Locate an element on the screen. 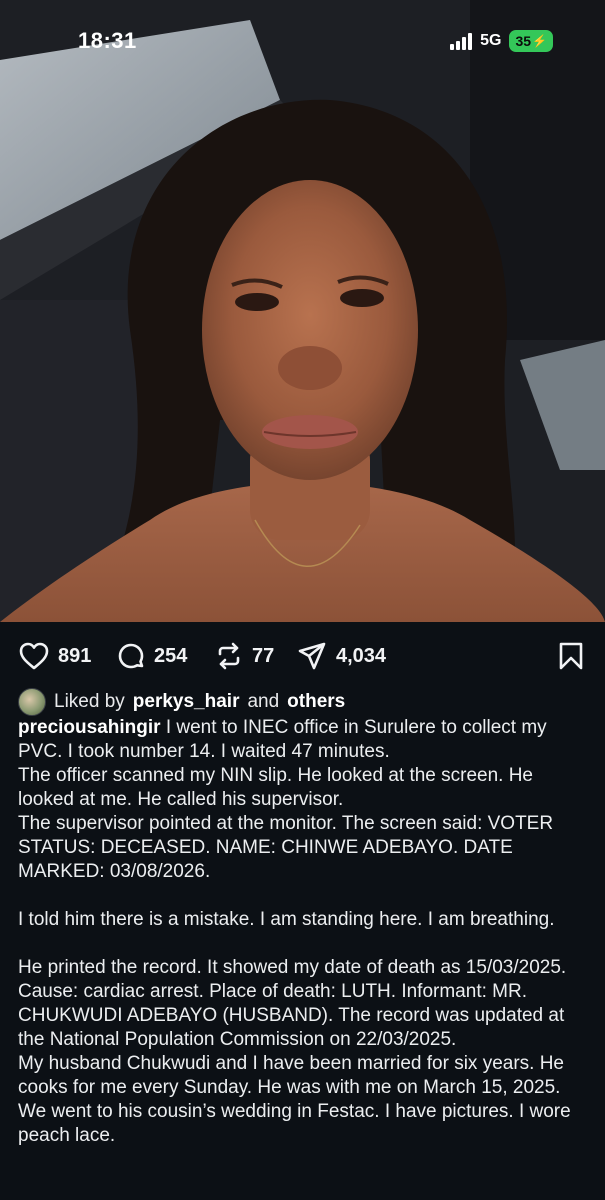  battery-level: 35 is located at coordinates (523, 41).